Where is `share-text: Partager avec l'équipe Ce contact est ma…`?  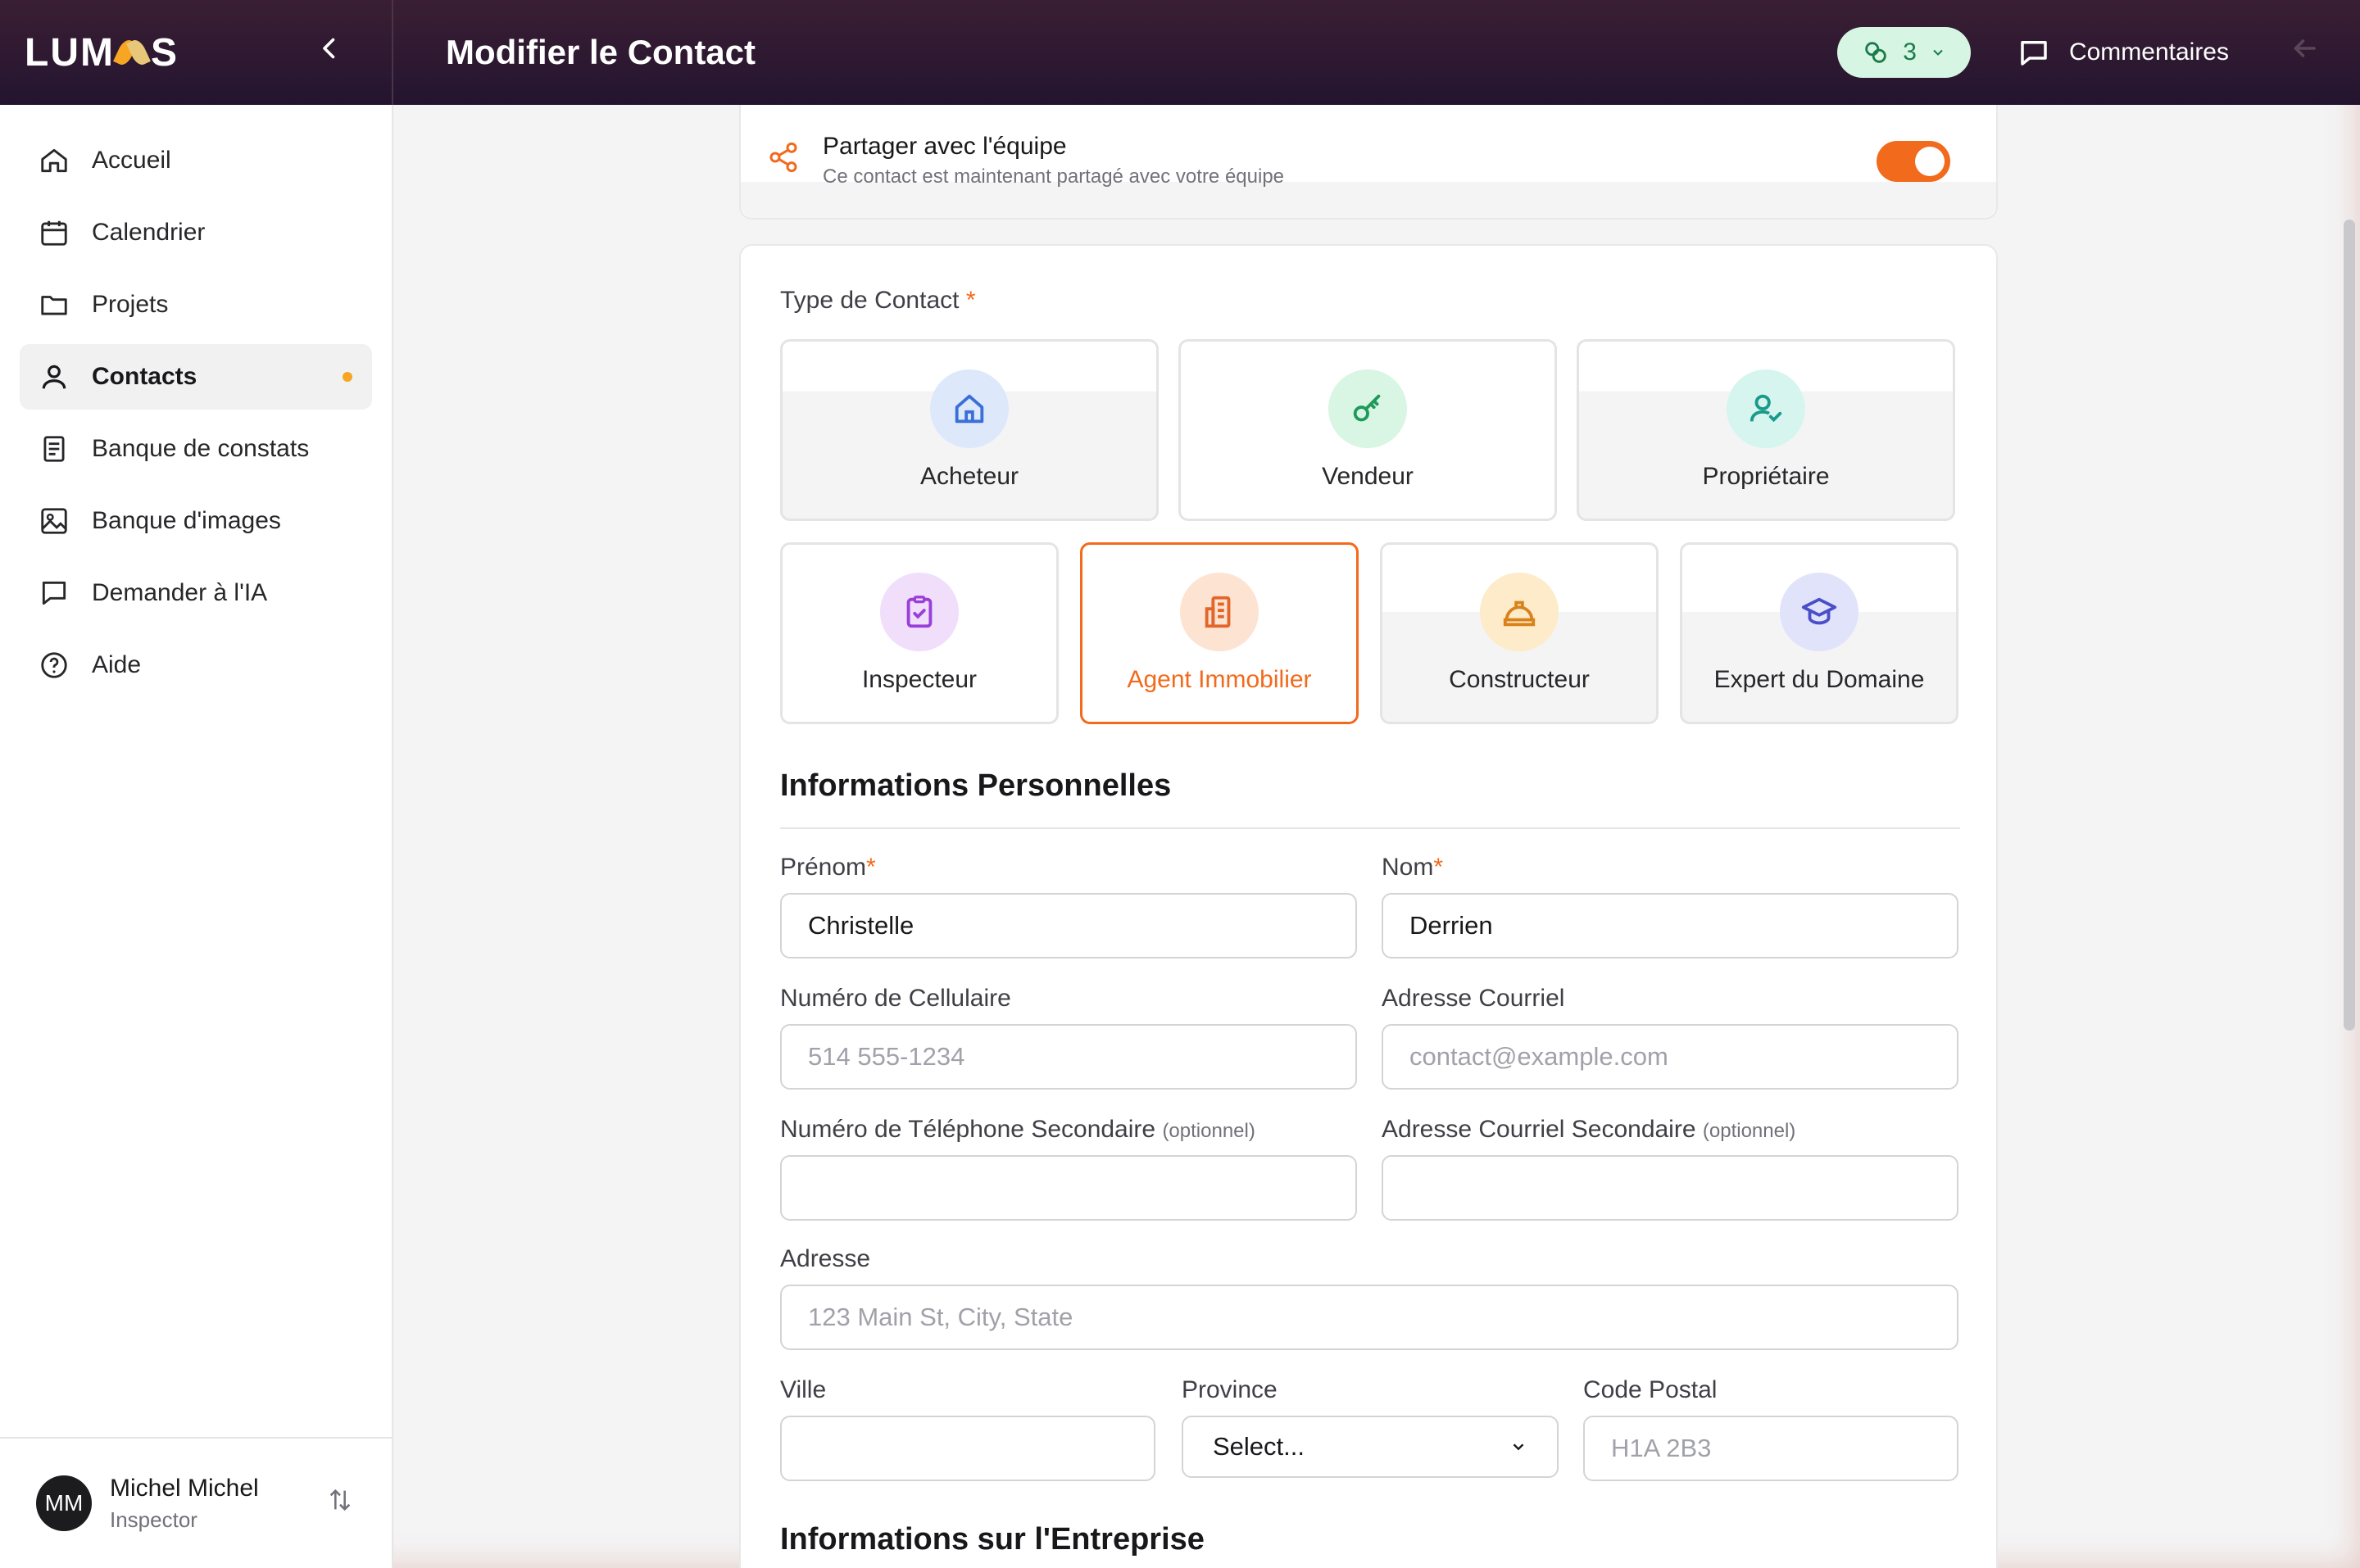
share-text: Partager avec l'équipe Ce contact est ma… is located at coordinates (1053, 160).